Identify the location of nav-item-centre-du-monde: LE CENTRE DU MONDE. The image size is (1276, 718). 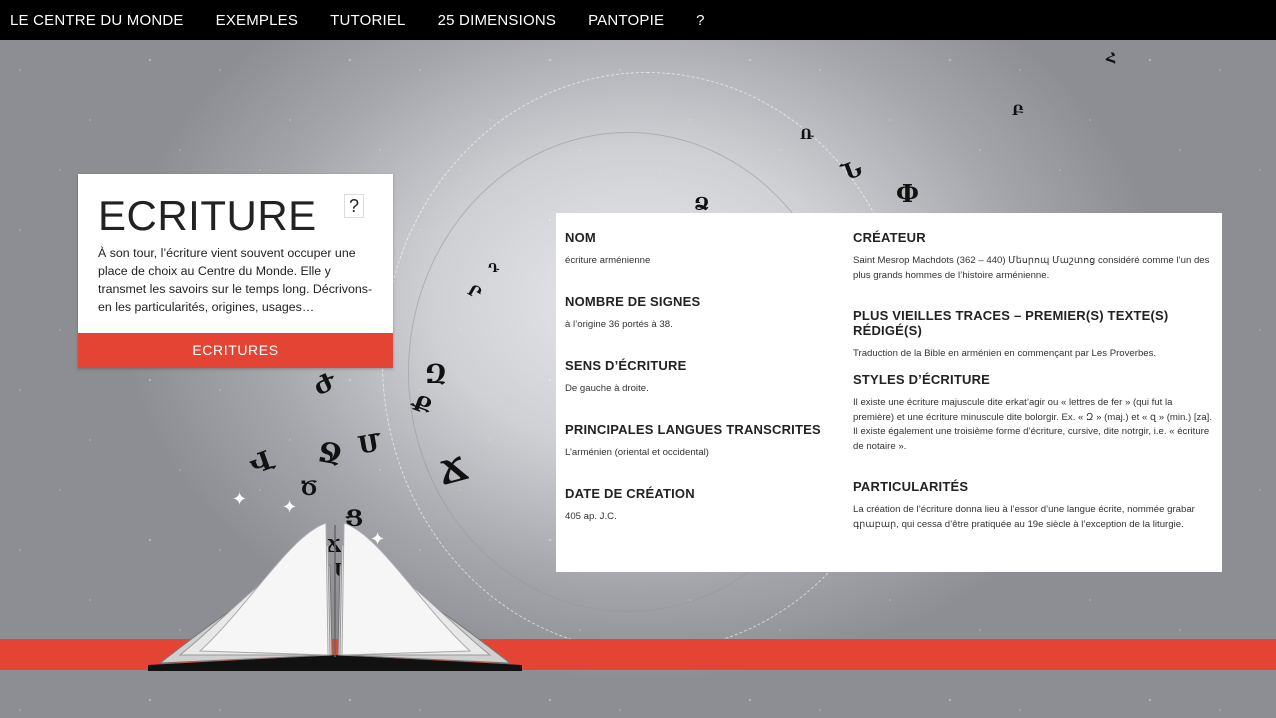
(97, 20).